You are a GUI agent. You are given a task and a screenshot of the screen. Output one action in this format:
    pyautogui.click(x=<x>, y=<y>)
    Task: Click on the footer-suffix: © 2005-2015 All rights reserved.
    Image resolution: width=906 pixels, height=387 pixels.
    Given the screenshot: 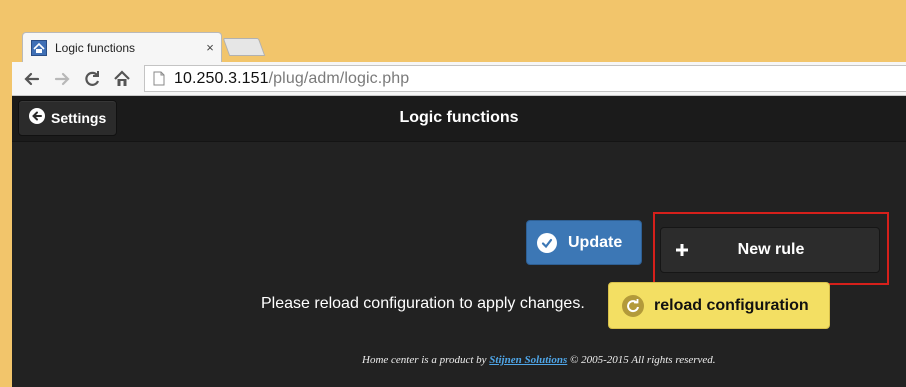 What is the action you would take?
    pyautogui.click(x=641, y=360)
    